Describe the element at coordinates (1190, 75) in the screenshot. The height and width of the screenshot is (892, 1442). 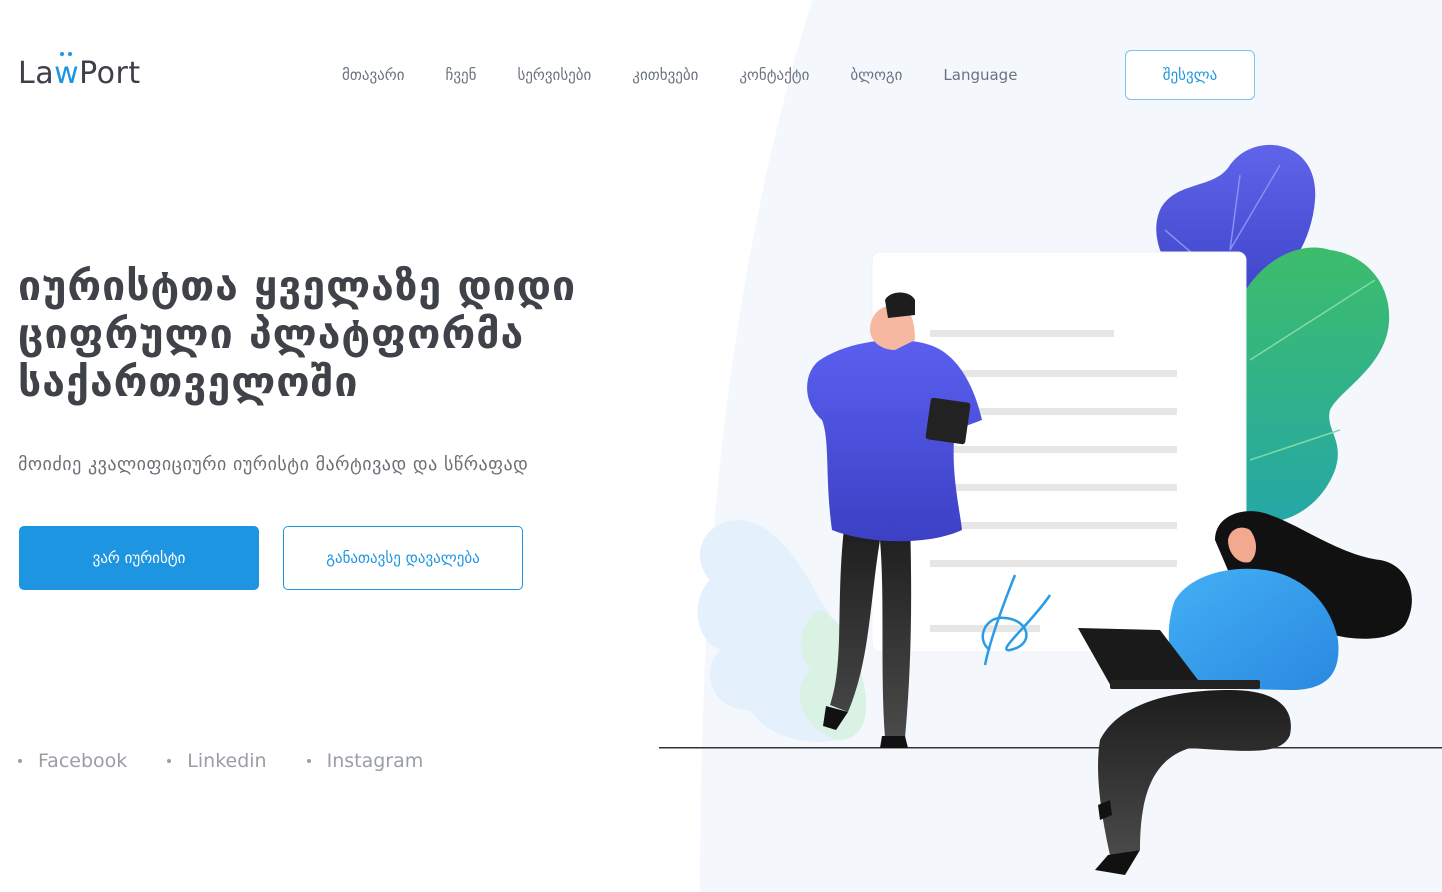
I see `login-button: შესვლა` at that location.